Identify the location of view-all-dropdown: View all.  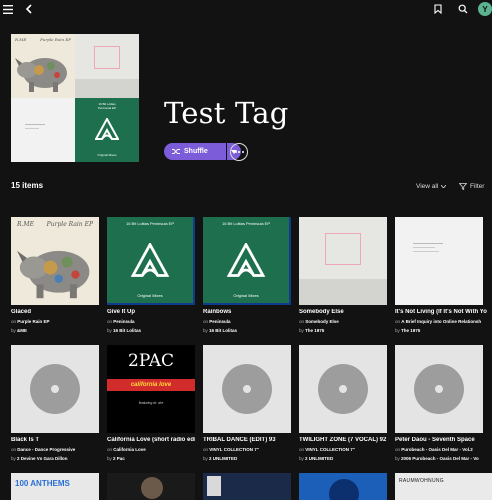
(431, 186).